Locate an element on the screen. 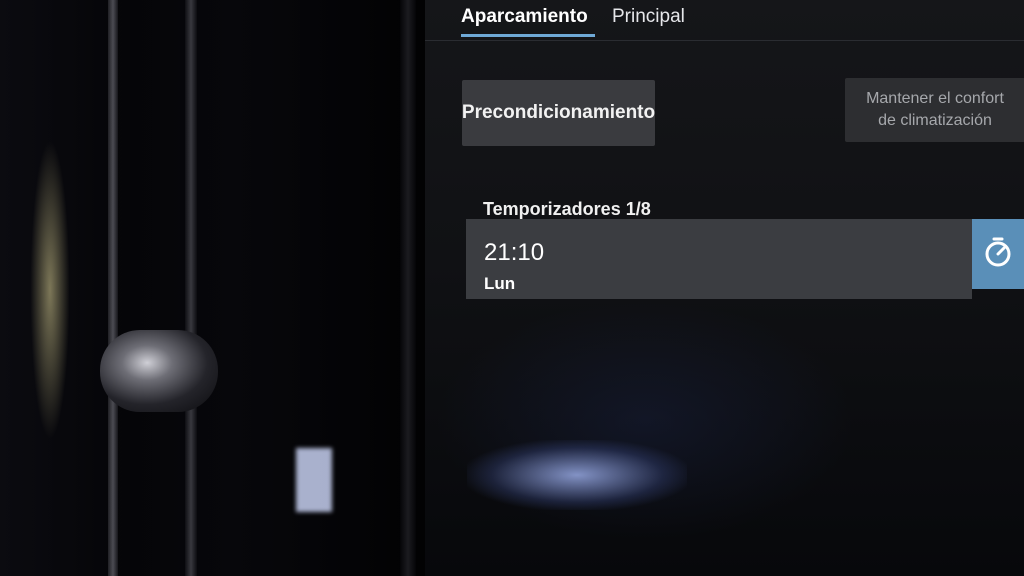 Image resolution: width=1024 pixels, height=576 pixels. control-knob is located at coordinates (159, 371).